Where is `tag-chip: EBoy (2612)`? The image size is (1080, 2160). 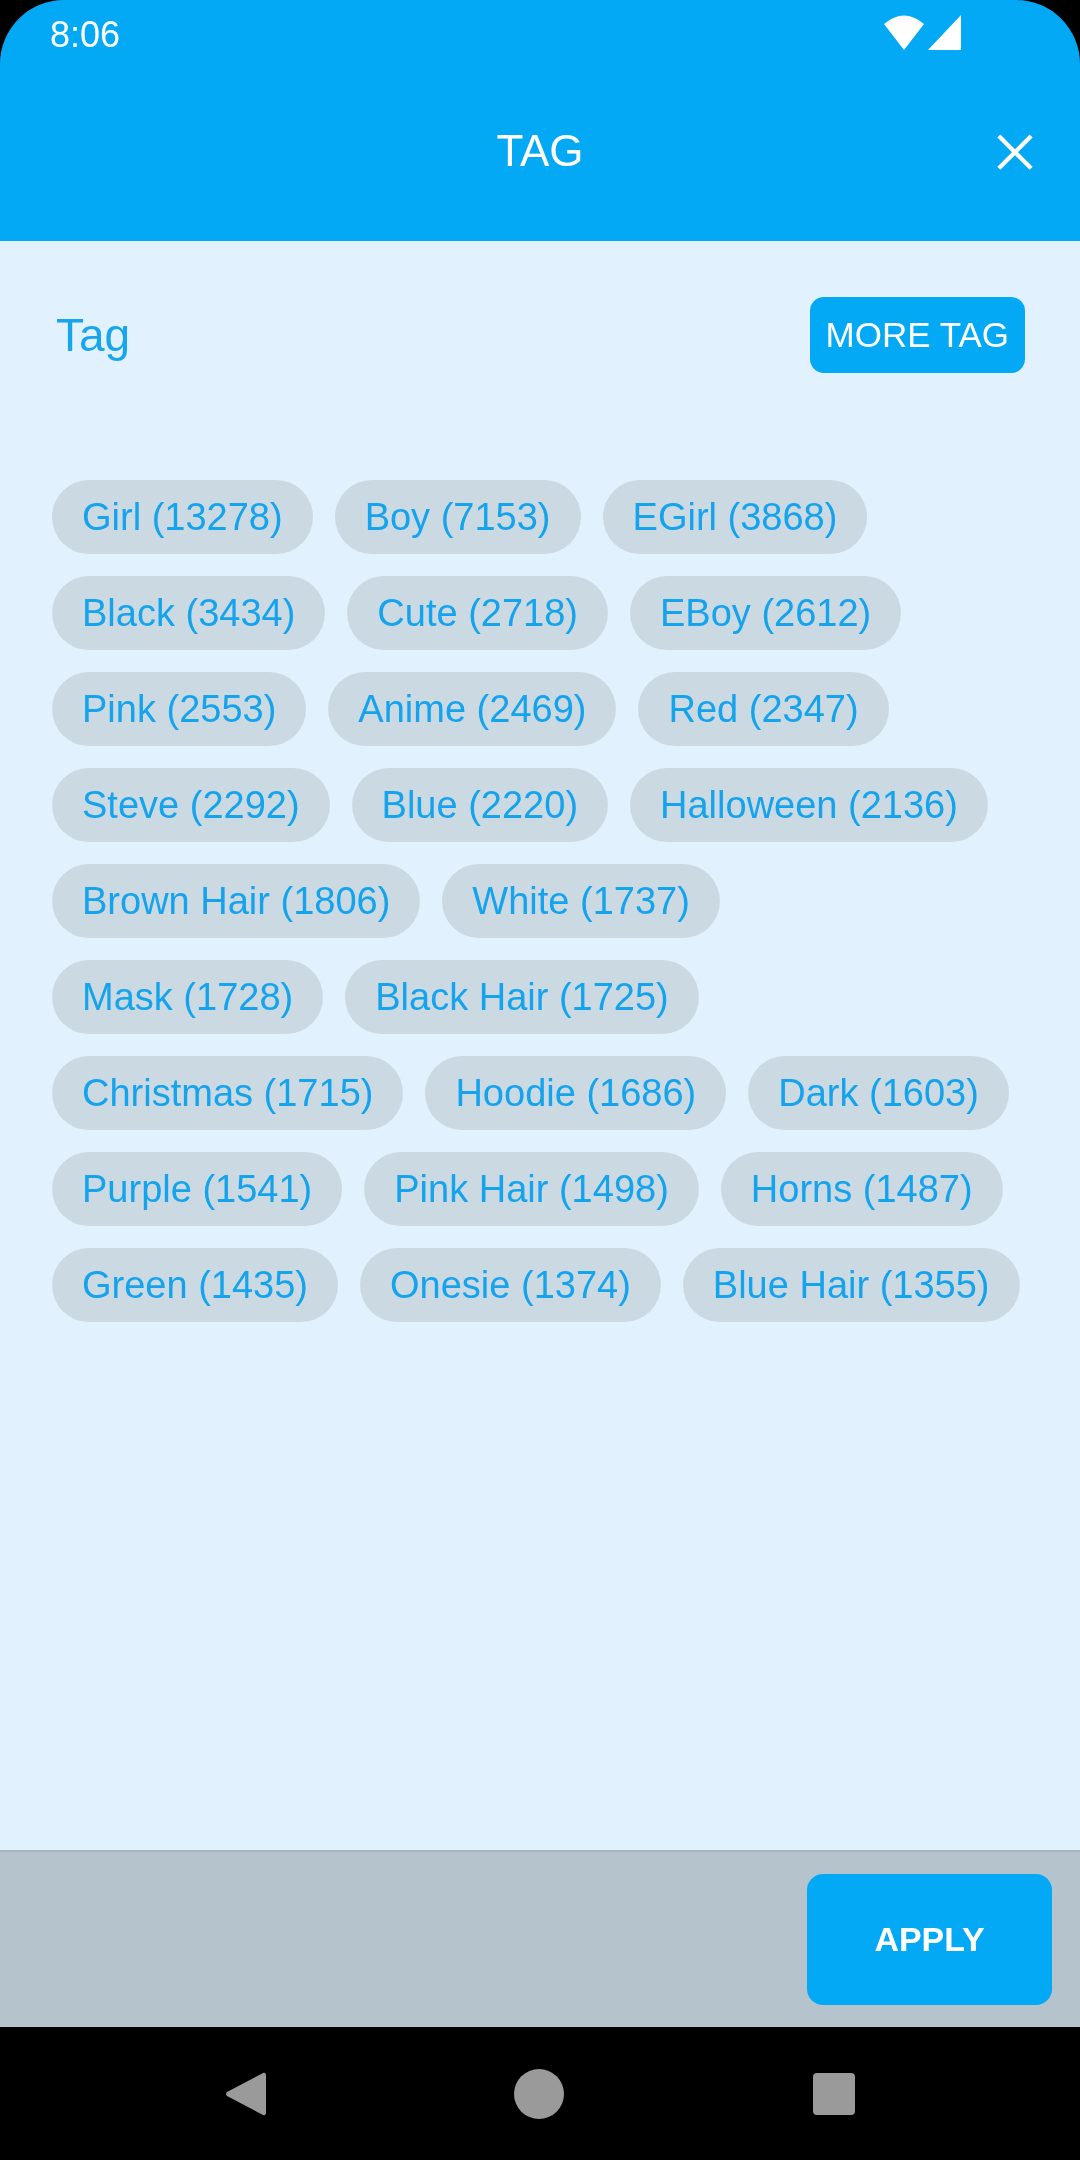
tag-chip: EBoy (2612) is located at coordinates (766, 613).